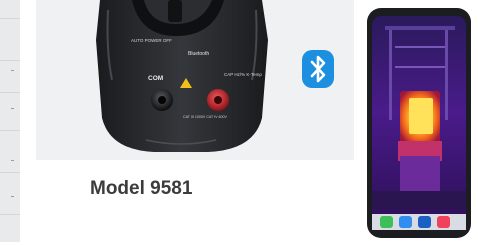  I want to click on bluetooth-badge, so click(318, 69).